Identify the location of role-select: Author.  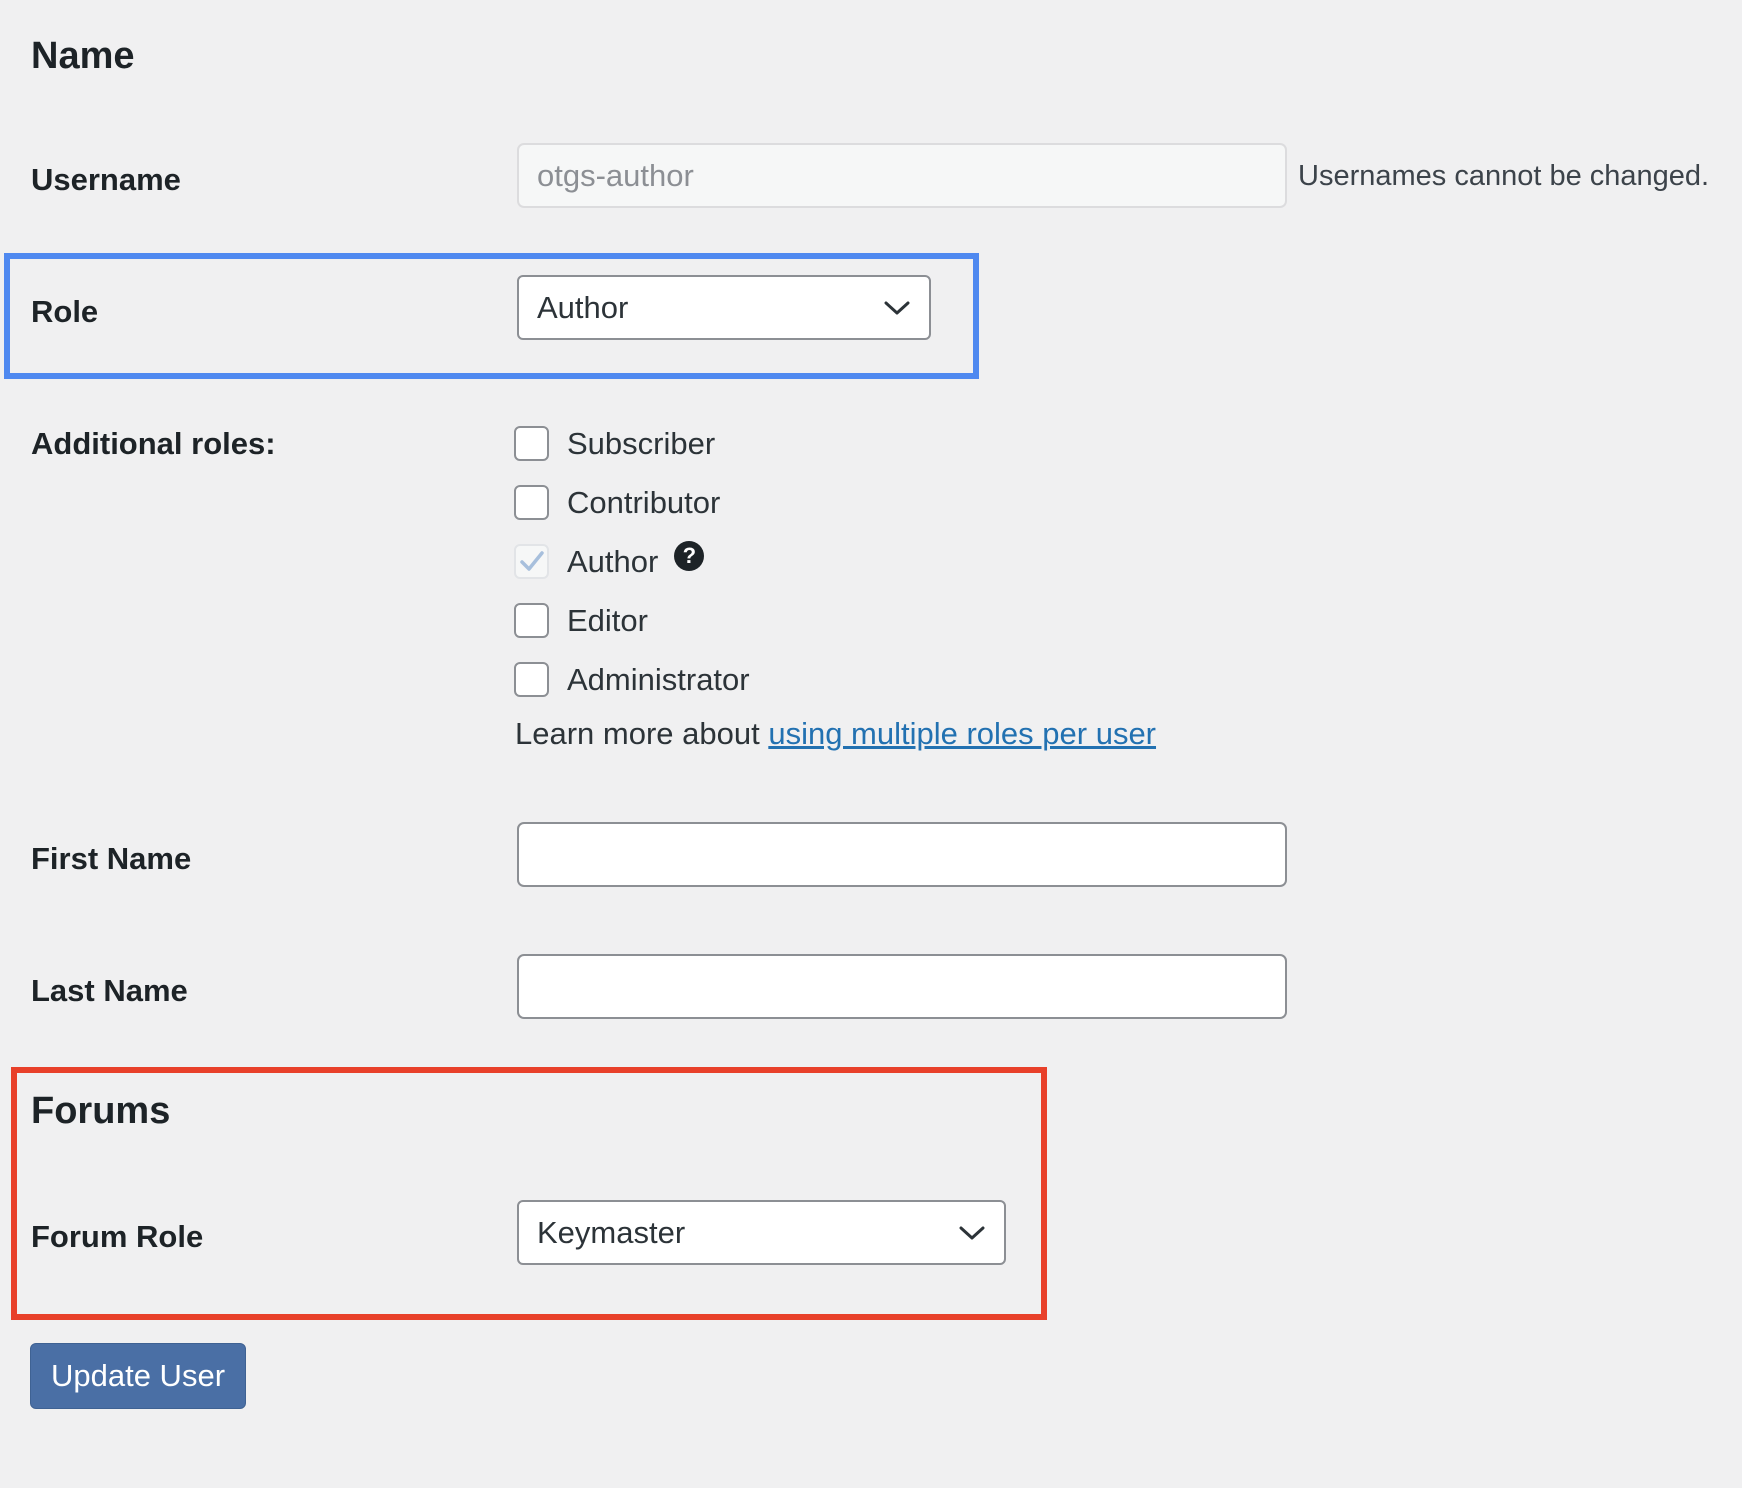
(724, 307).